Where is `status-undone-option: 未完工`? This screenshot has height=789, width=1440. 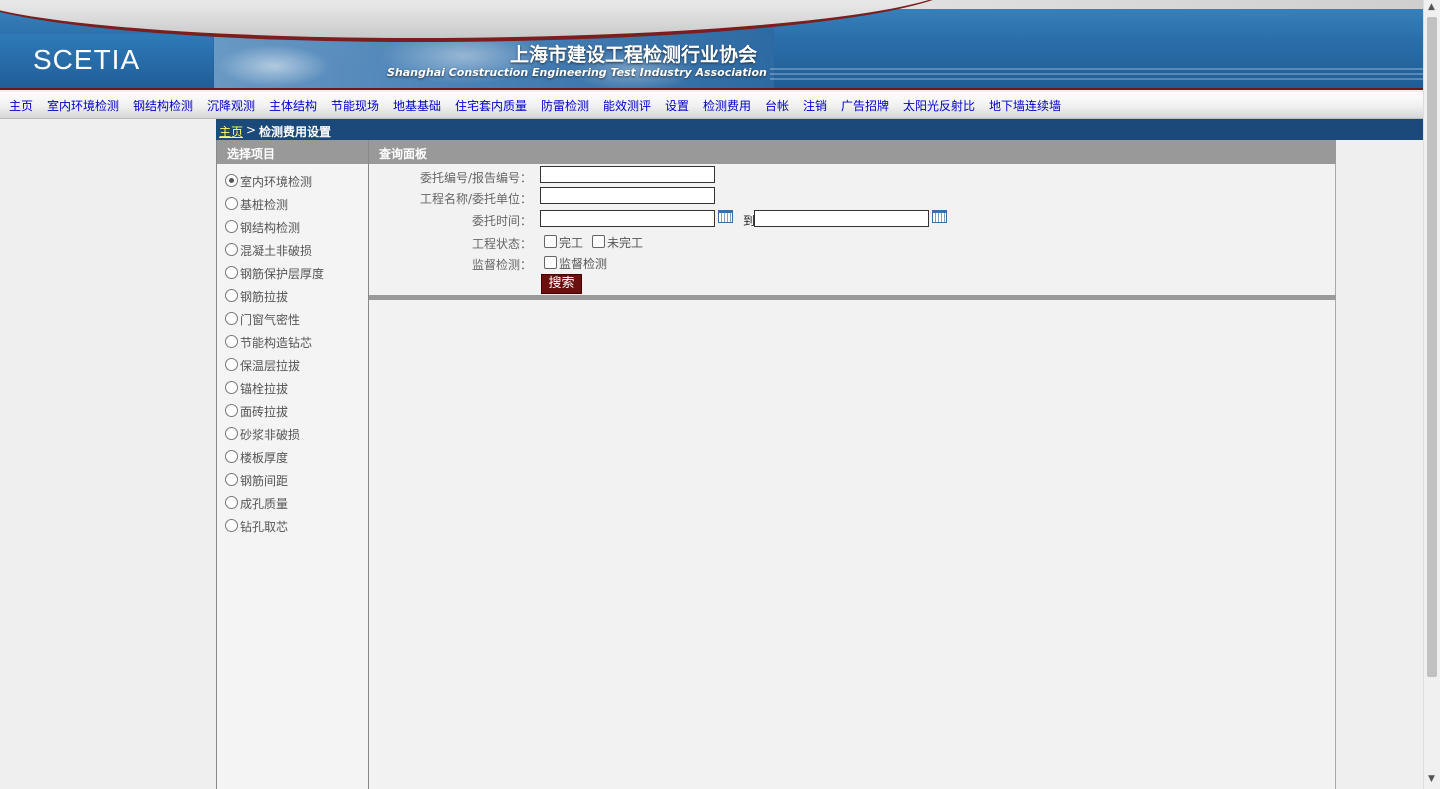 status-undone-option: 未完工 is located at coordinates (617, 242).